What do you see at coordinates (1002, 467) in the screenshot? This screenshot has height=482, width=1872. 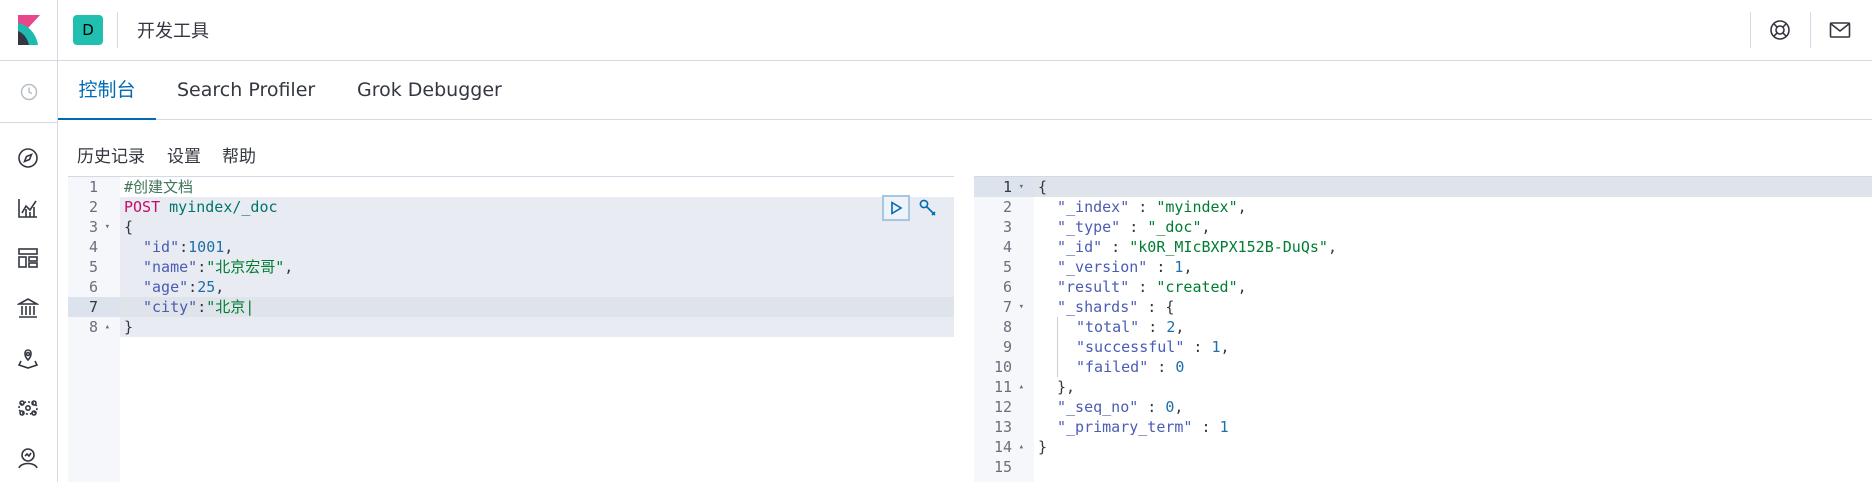 I see `line-number-text: 15` at bounding box center [1002, 467].